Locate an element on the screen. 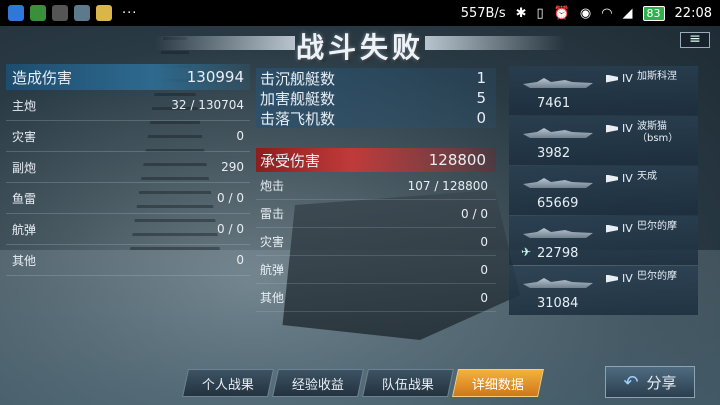  menu-button: ≡ is located at coordinates (695, 40).